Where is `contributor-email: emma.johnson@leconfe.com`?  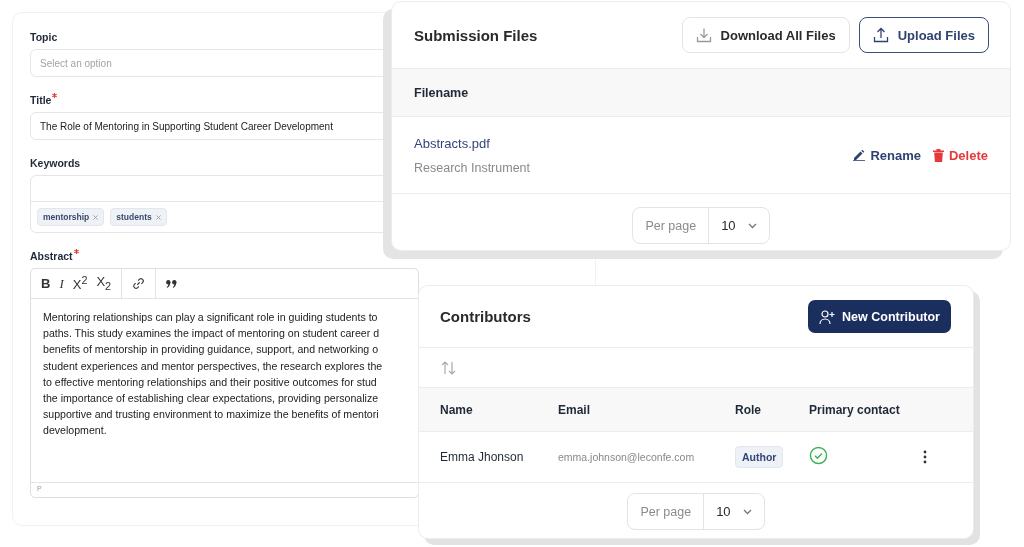 contributor-email: emma.johnson@leconfe.com is located at coordinates (626, 457).